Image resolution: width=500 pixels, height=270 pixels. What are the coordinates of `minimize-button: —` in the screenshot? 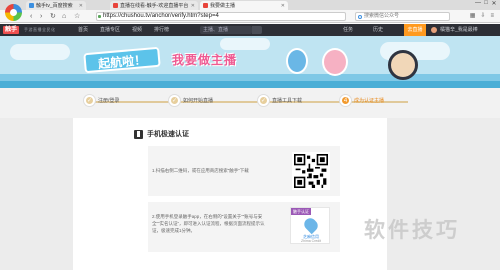 It's located at (478, 3).